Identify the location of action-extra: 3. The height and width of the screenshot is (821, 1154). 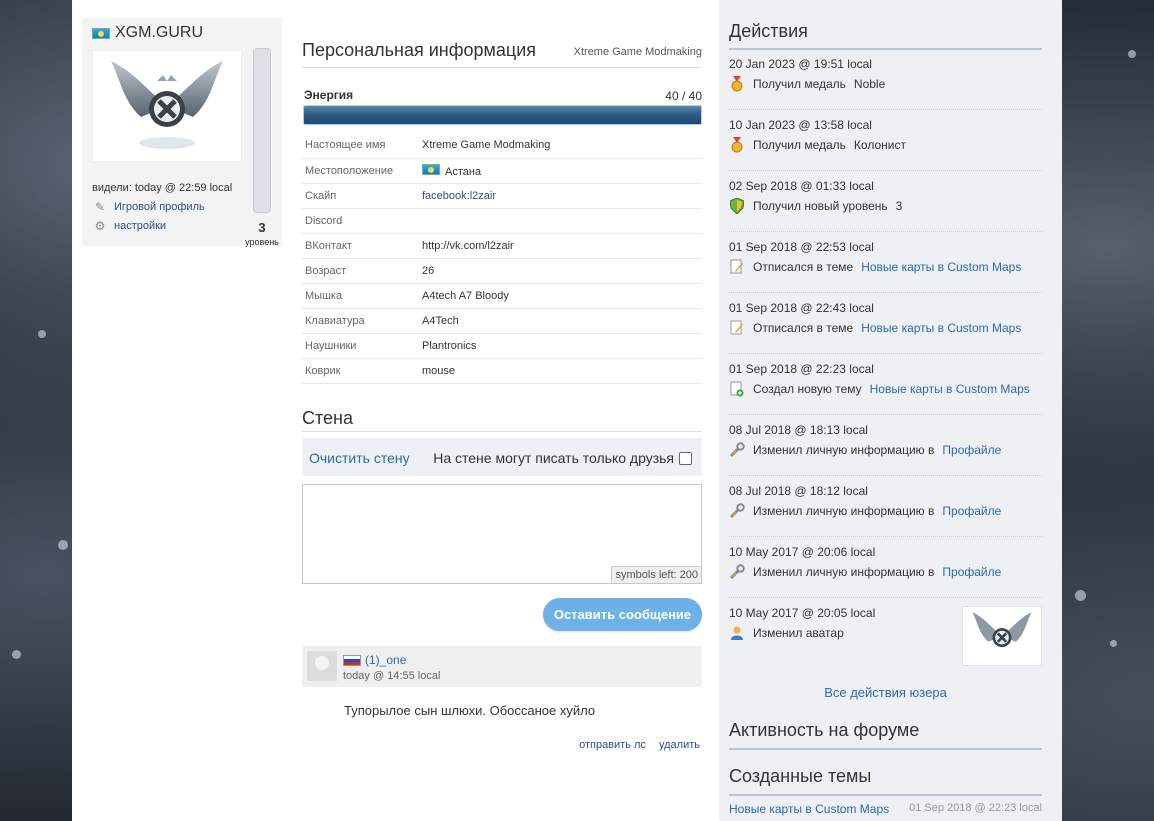
(899, 206).